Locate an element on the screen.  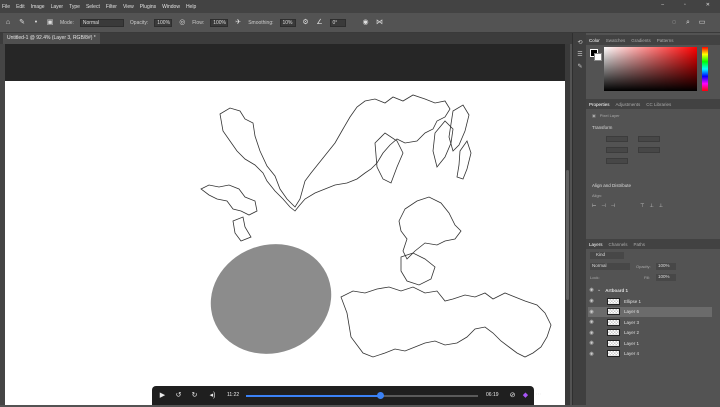
menu-plugins: Plugins is located at coordinates (148, 7).